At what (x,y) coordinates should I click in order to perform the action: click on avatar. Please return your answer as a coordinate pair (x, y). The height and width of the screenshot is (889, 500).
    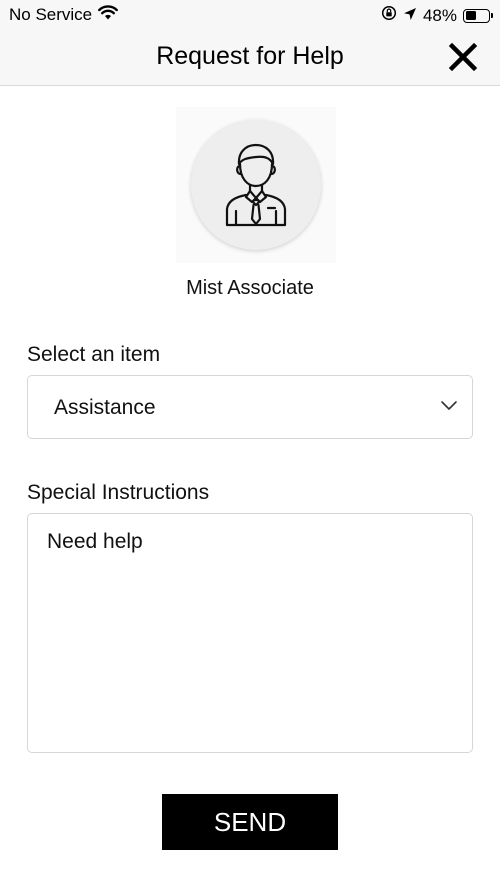
    Looking at the image, I should click on (256, 185).